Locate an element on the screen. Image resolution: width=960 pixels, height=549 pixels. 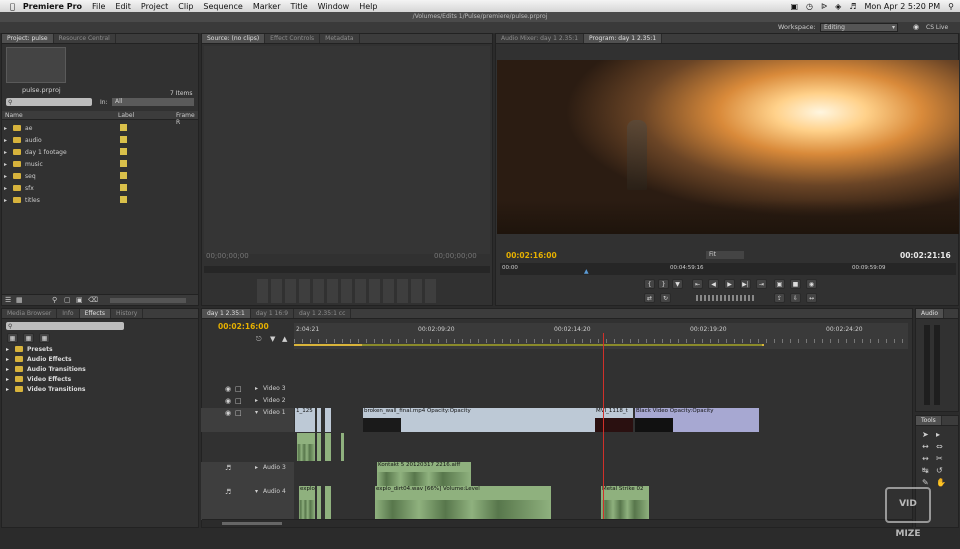
bin-music: ▸ music is located at coordinates (100, 164).